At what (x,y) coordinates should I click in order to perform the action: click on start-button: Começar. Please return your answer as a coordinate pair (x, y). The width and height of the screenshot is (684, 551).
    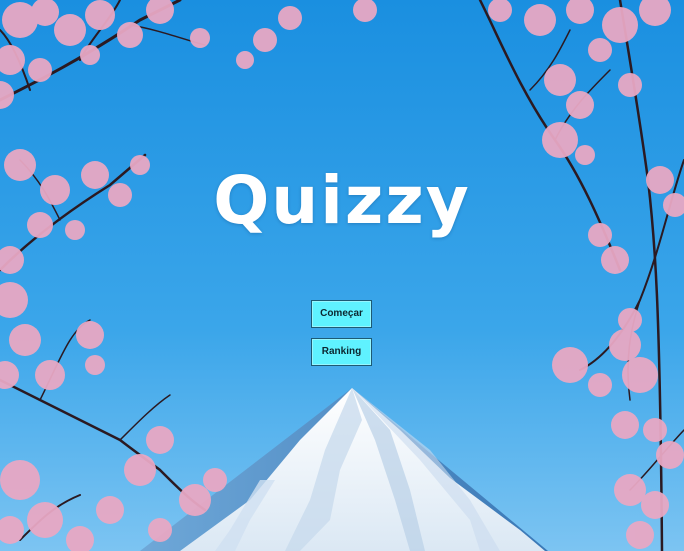
    Looking at the image, I should click on (341, 314).